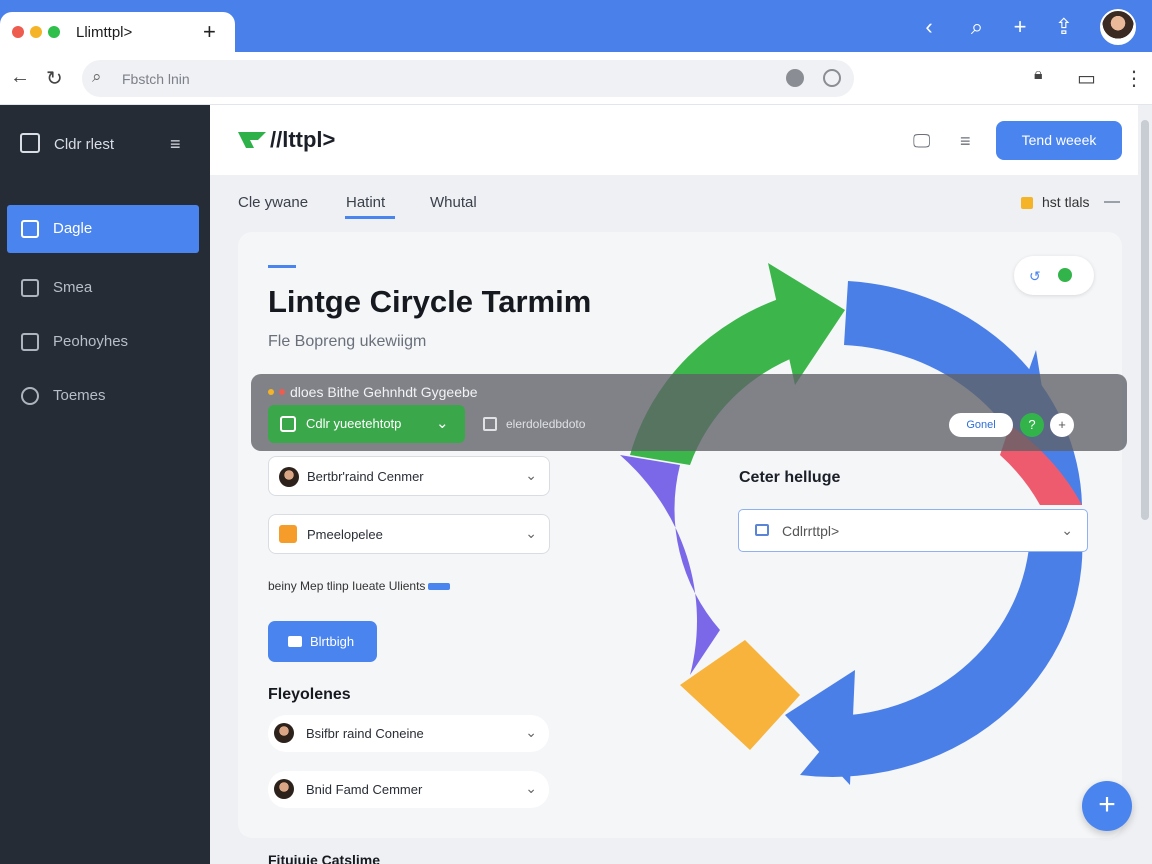 The height and width of the screenshot is (864, 1152). I want to click on tab-title: Llimttpl>, so click(104, 32).